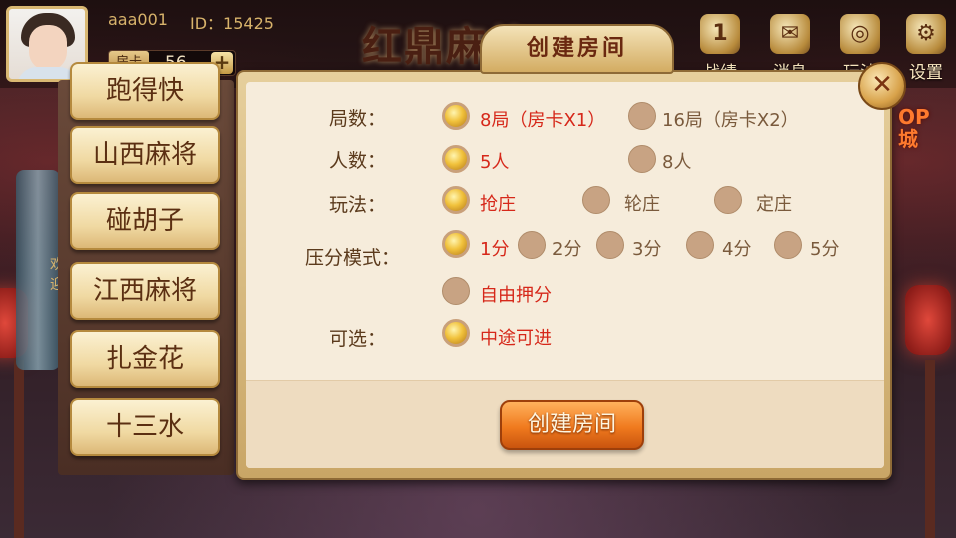  What do you see at coordinates (494, 248) in the screenshot?
I see `option-bet-1: 1分` at bounding box center [494, 248].